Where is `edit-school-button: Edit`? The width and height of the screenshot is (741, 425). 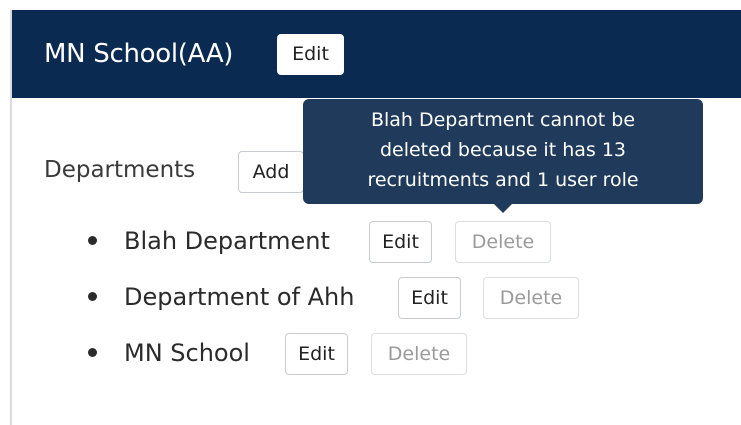 edit-school-button: Edit is located at coordinates (310, 54).